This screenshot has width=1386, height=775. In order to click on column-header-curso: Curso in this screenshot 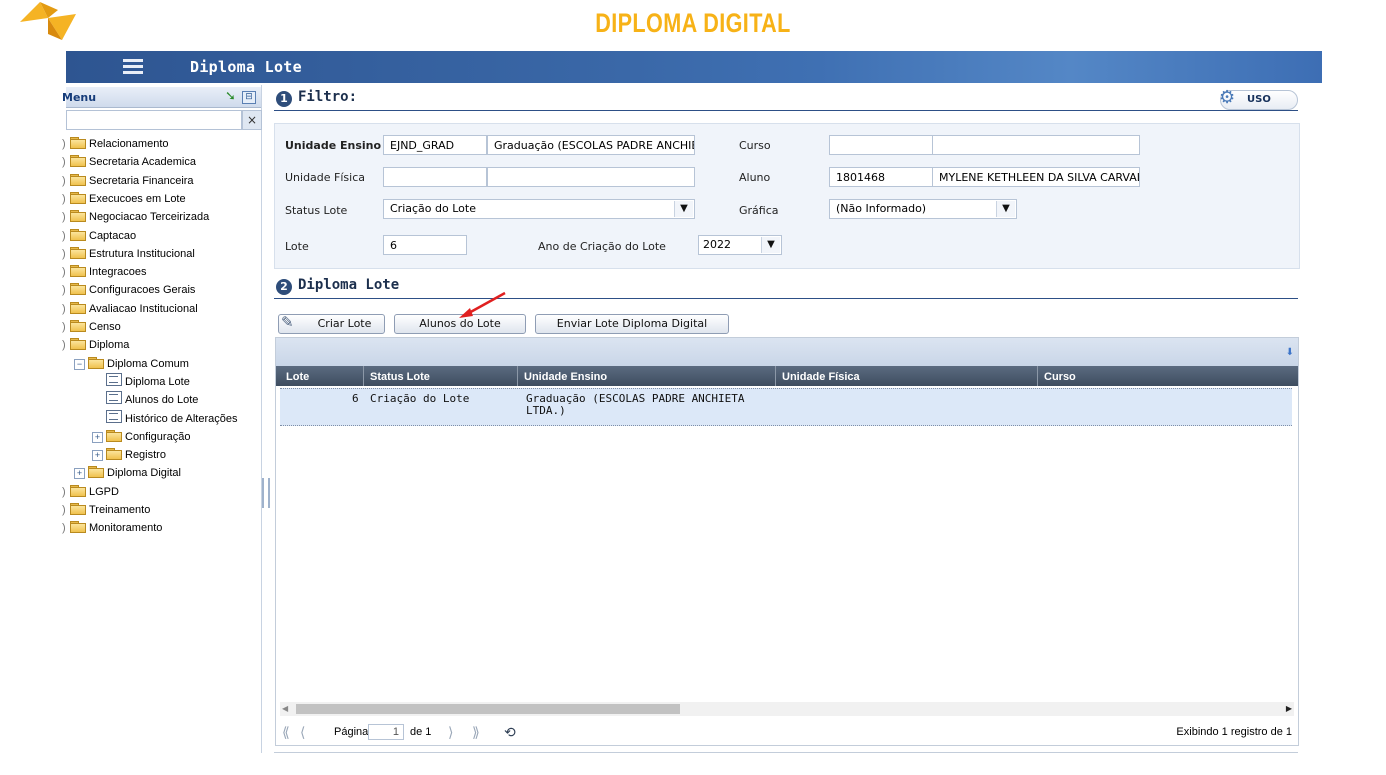, I will do `click(1166, 376)`.